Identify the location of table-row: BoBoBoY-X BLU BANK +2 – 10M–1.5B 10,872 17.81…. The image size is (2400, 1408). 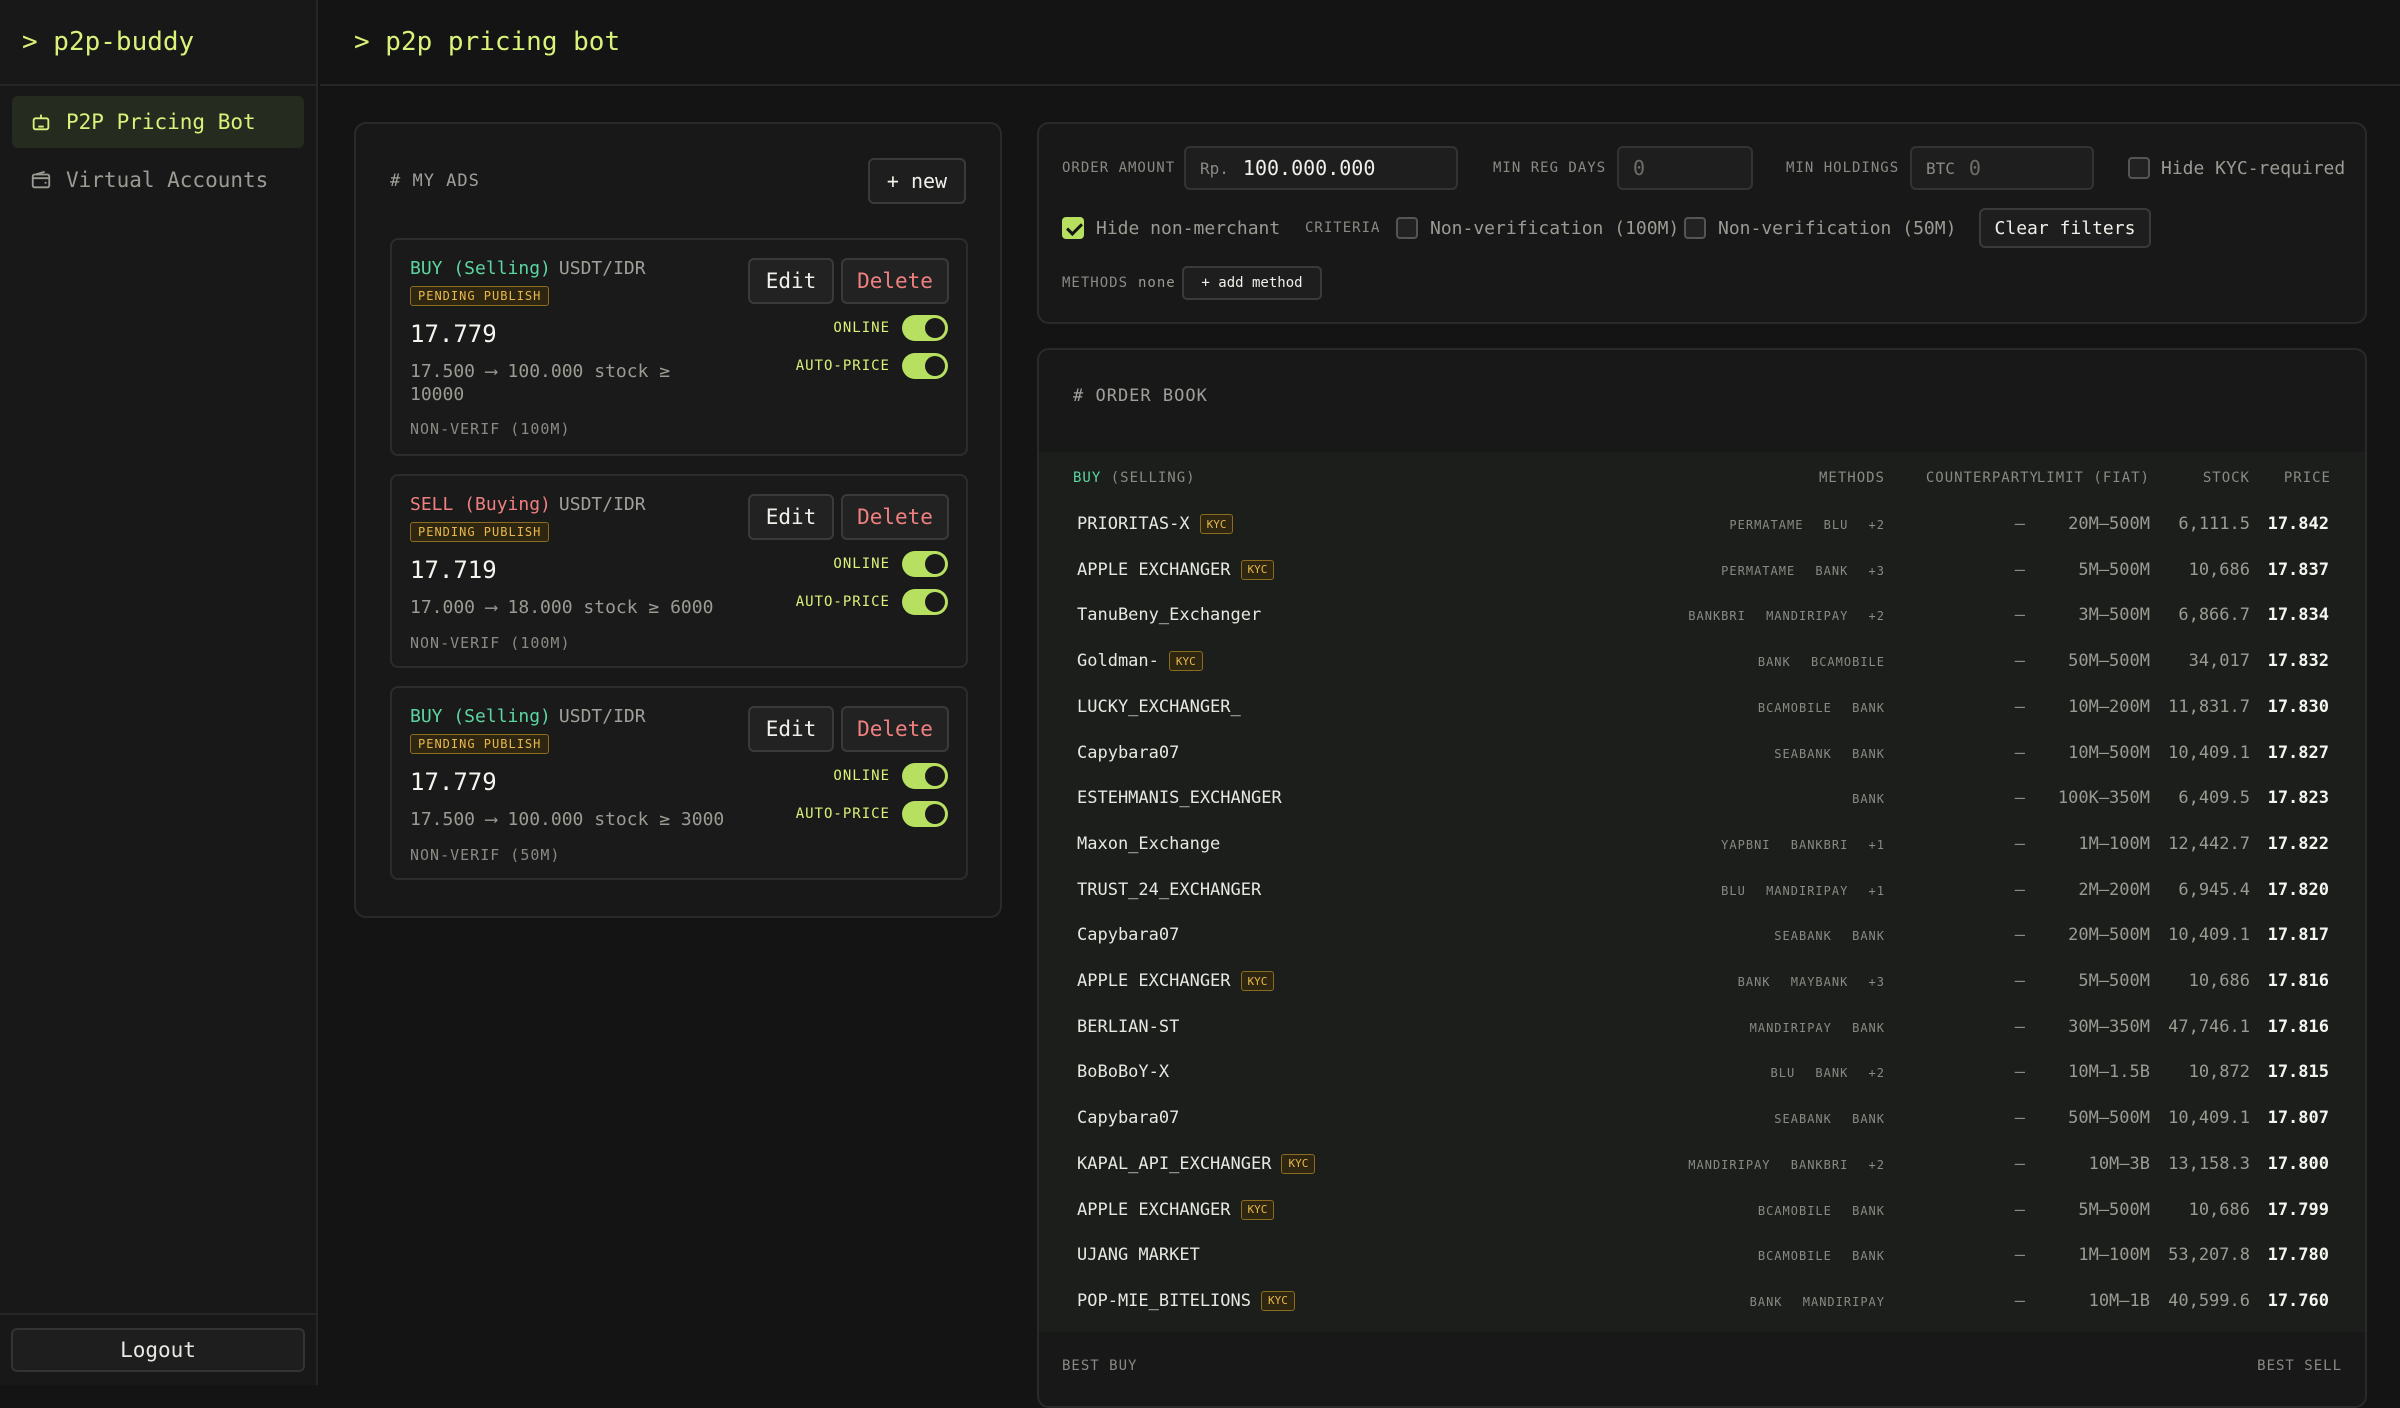
(1702, 1072).